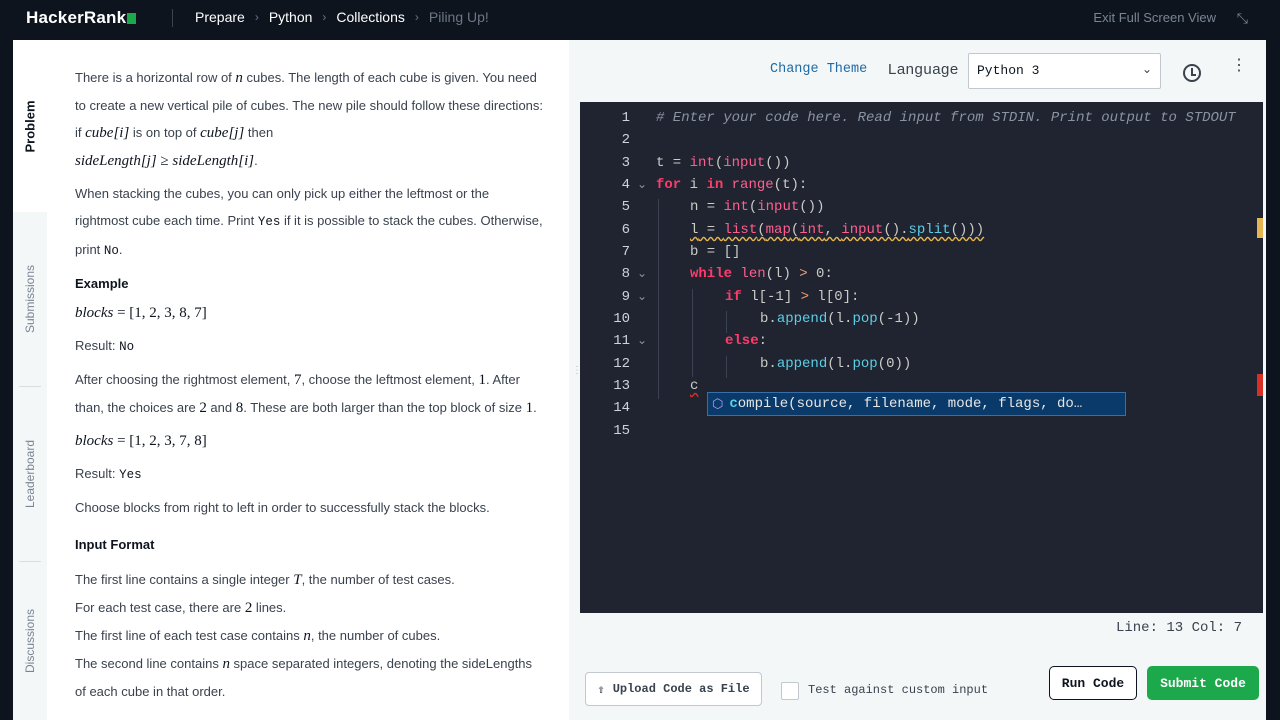  I want to click on result-2: Result: Yes, so click(108, 474).